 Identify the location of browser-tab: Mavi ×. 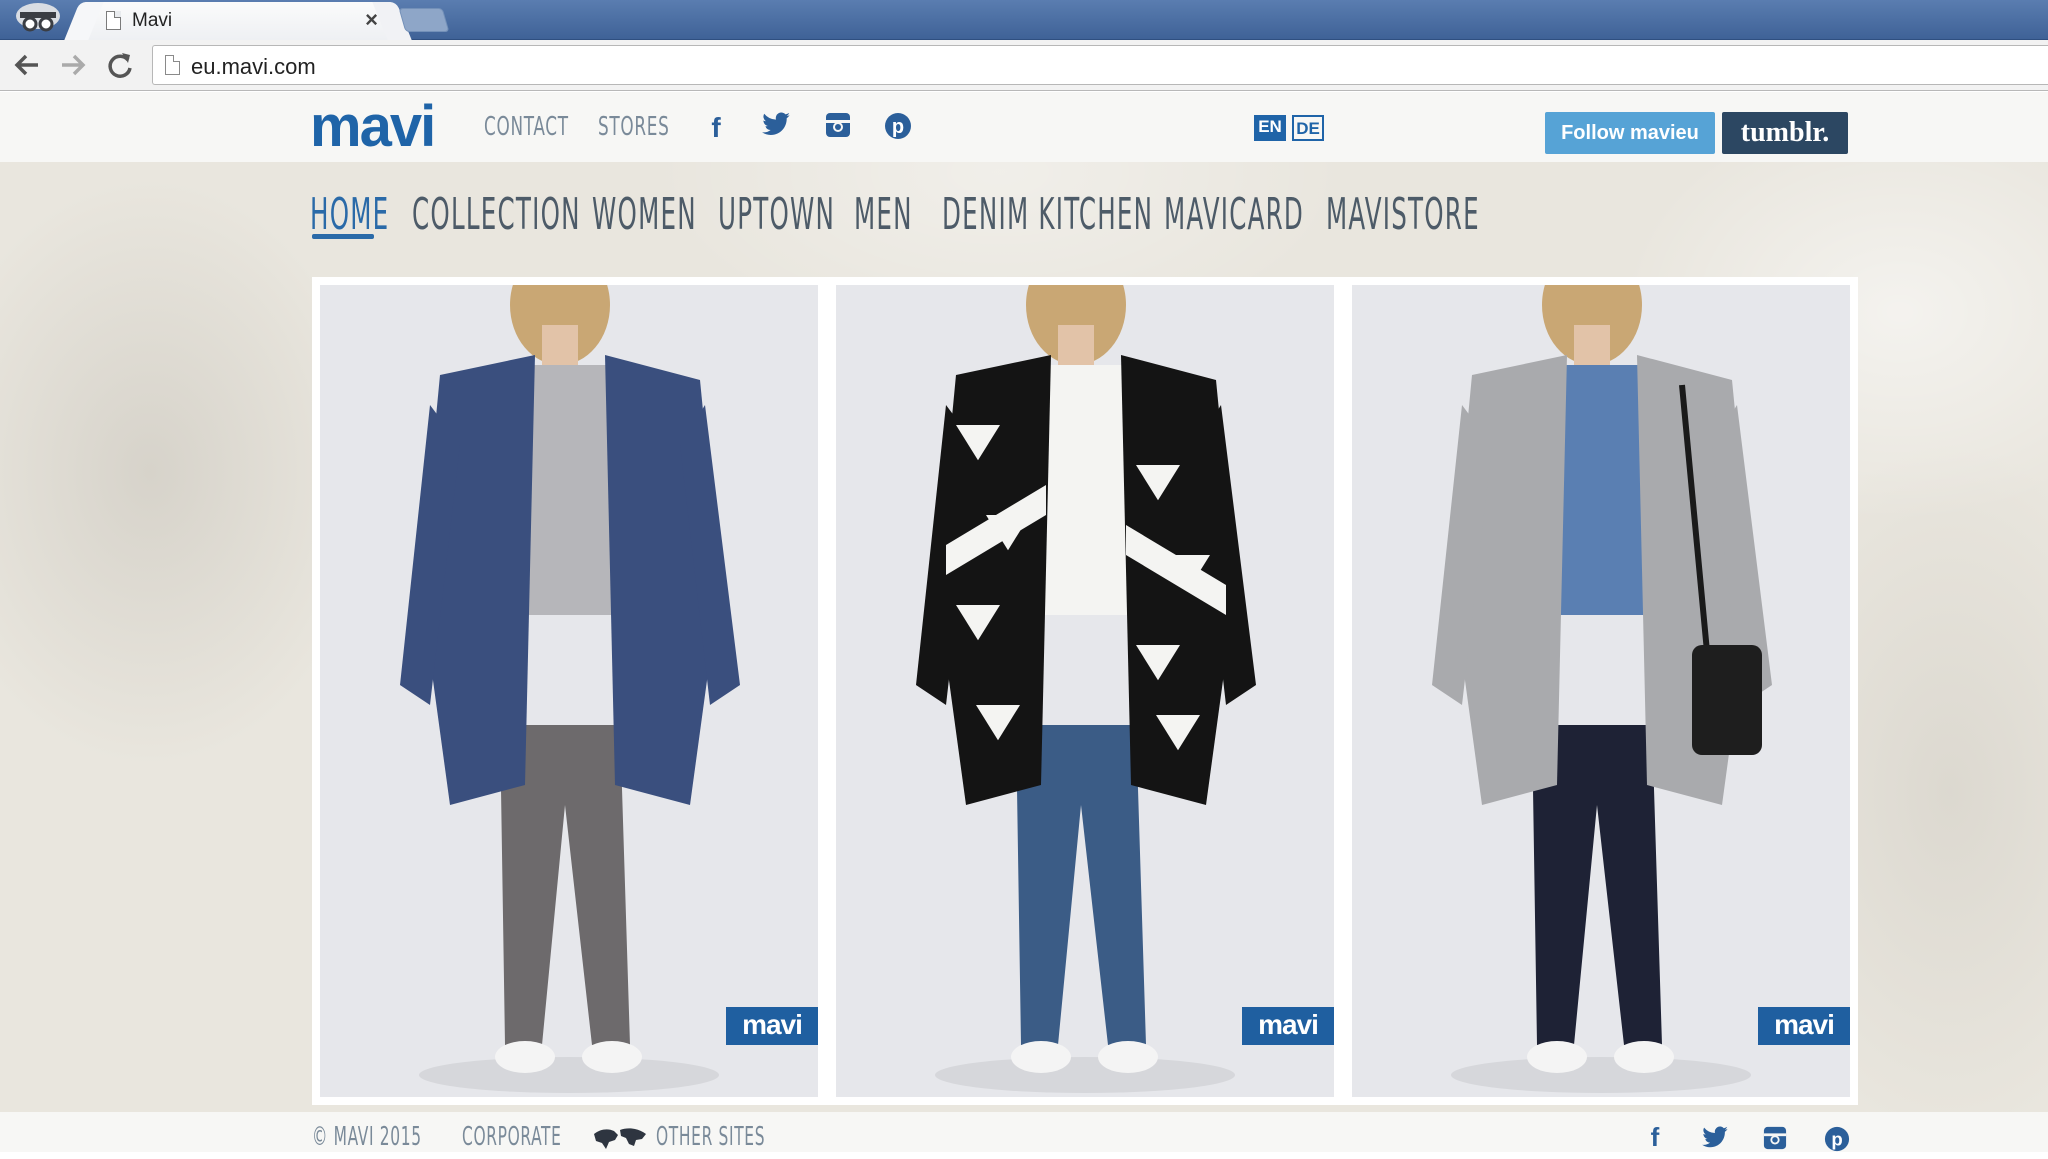
(238, 21).